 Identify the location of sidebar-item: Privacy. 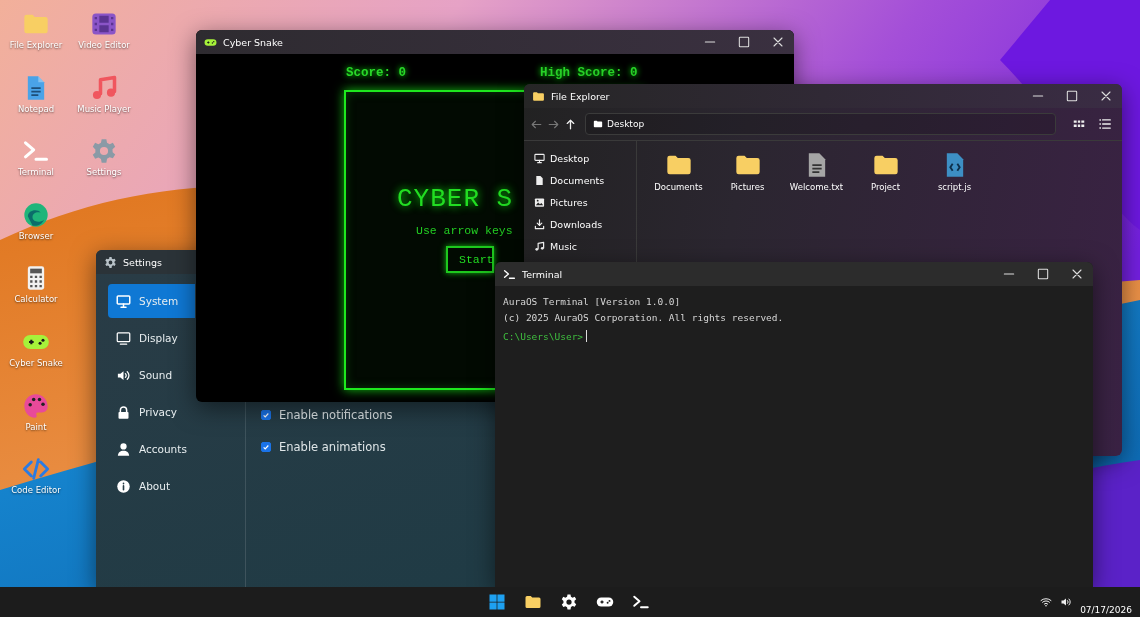
(151, 412).